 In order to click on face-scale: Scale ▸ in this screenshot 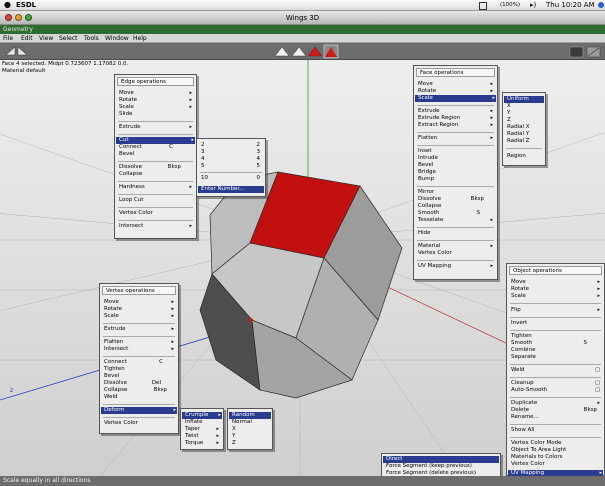, I will do `click(455, 98)`.